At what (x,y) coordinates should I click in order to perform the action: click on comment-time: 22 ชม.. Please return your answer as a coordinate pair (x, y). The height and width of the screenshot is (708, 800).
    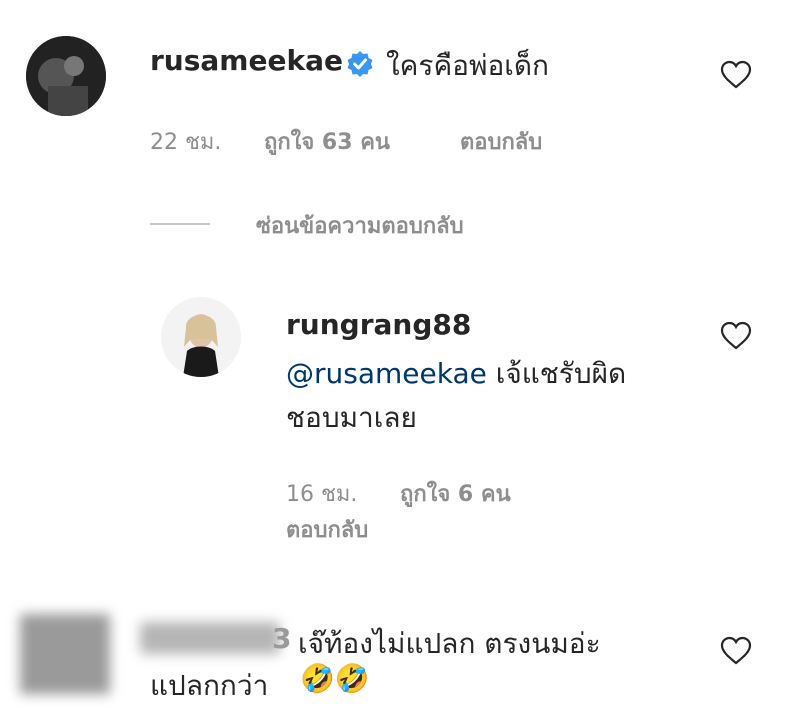
    Looking at the image, I should click on (185, 141).